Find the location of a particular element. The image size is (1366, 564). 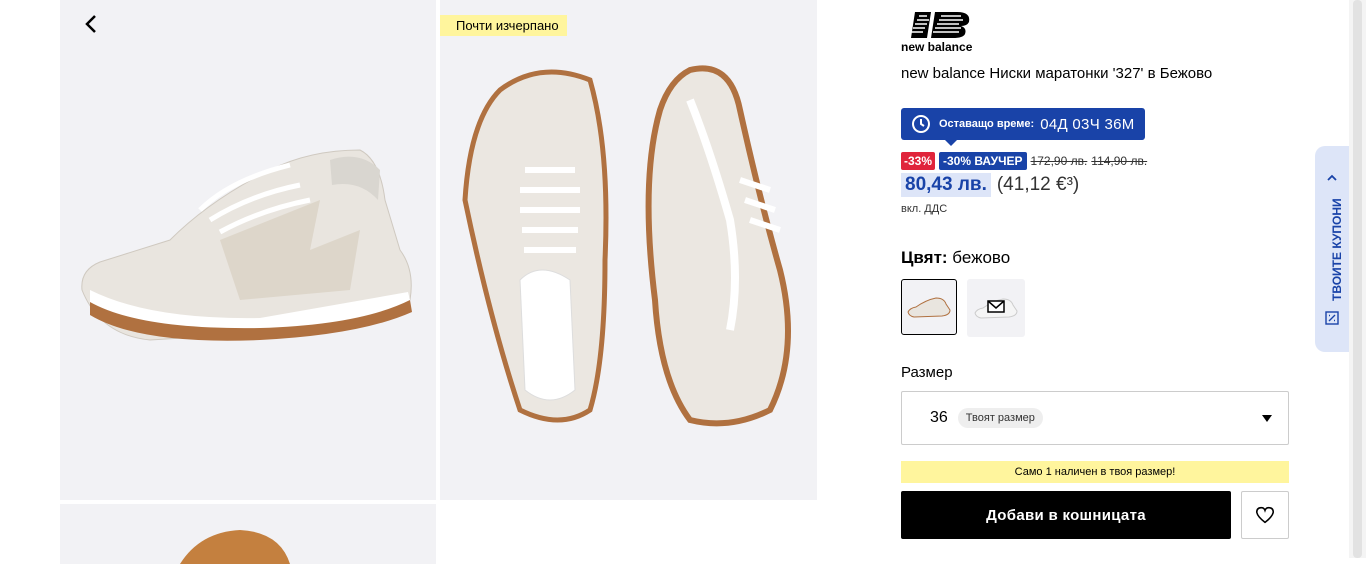

product-image-sole is located at coordinates (248, 534).